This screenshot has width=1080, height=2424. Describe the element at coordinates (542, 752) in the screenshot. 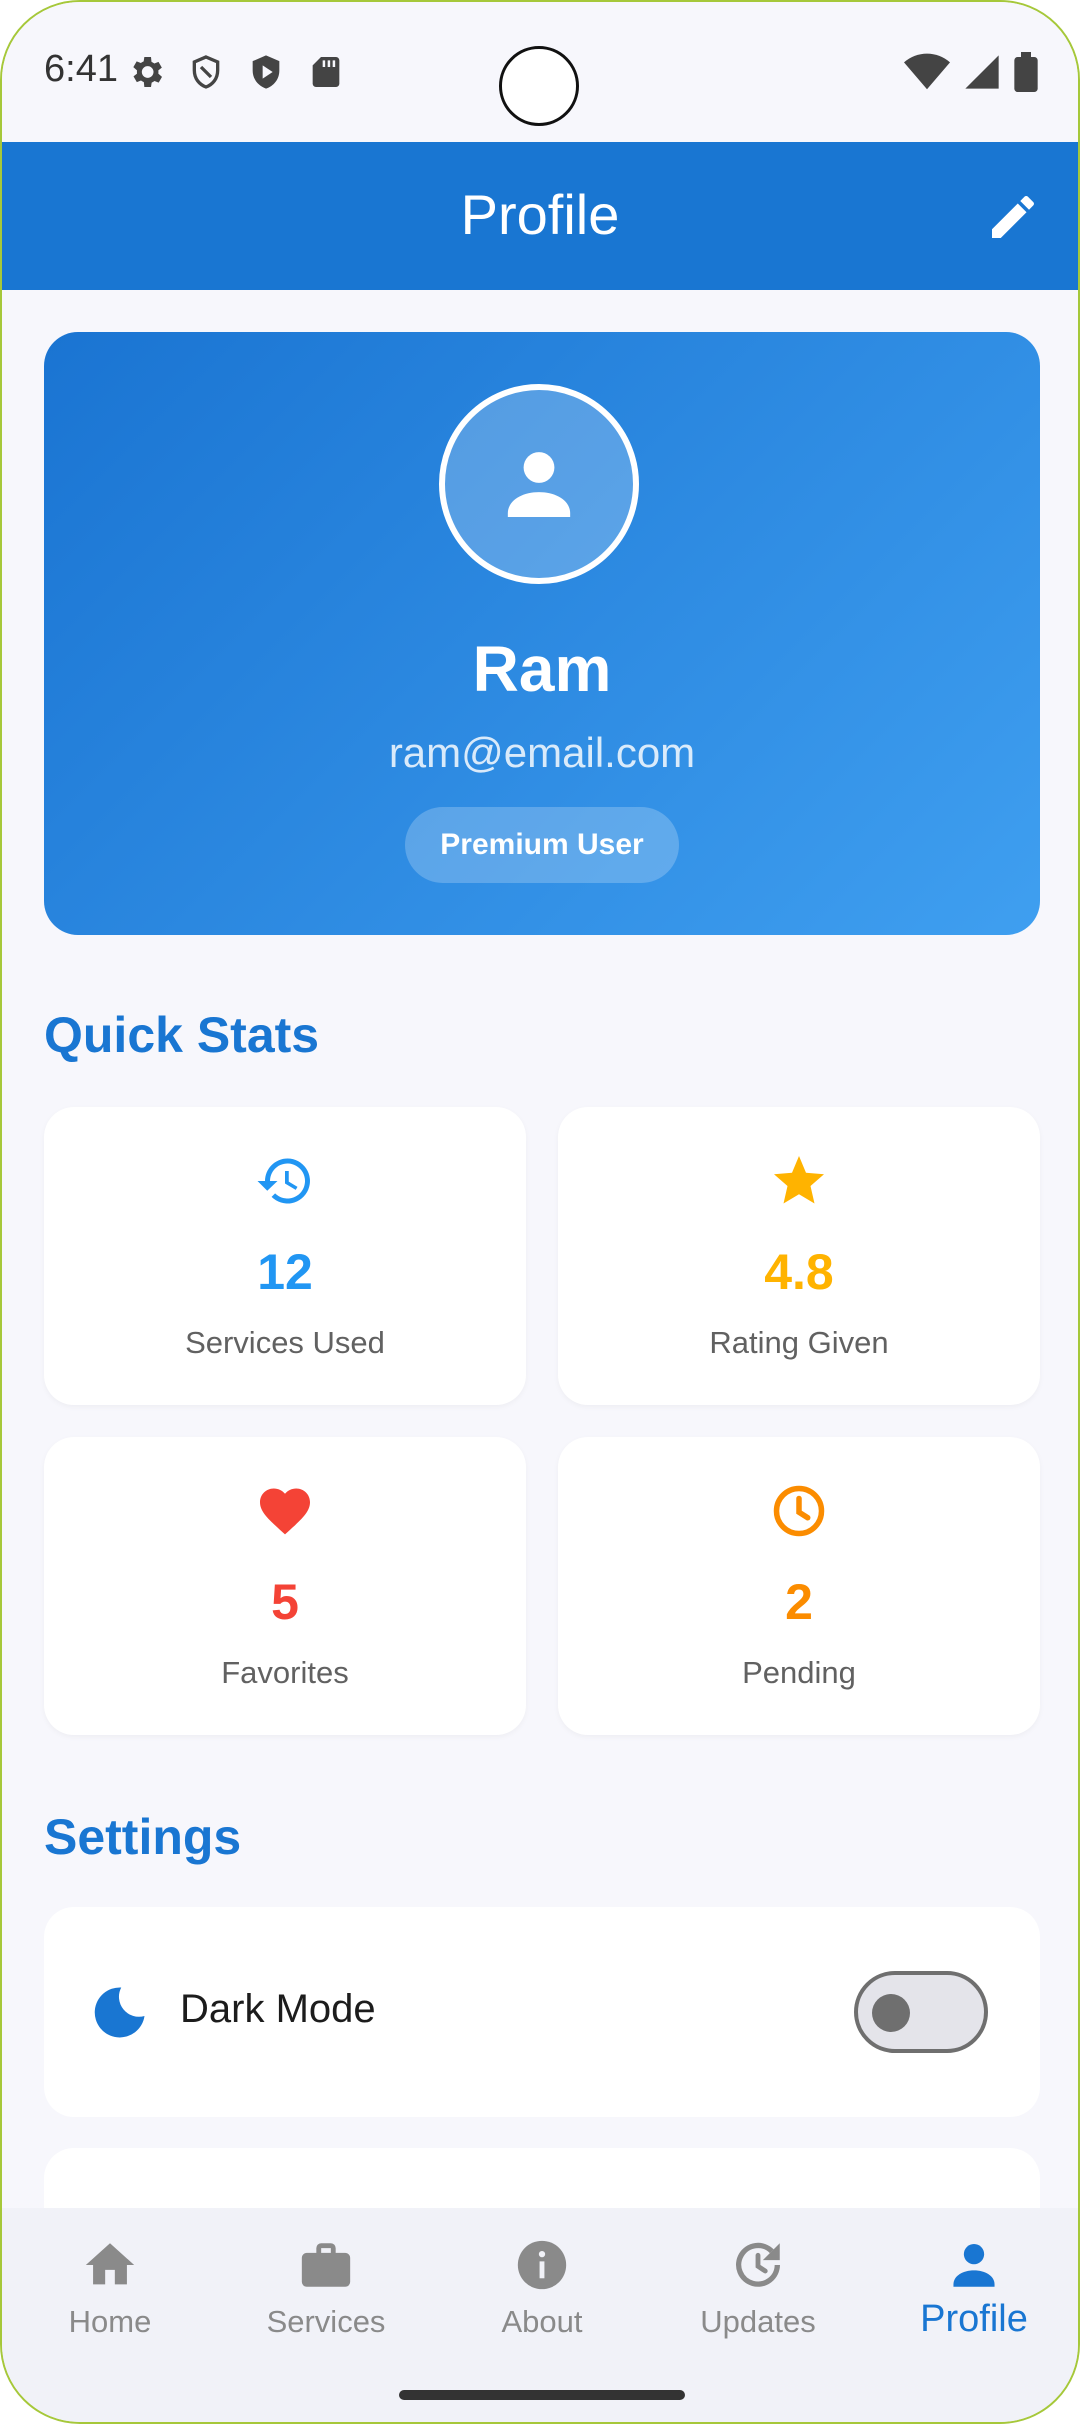

I see `profile-email: ram@email.com` at that location.